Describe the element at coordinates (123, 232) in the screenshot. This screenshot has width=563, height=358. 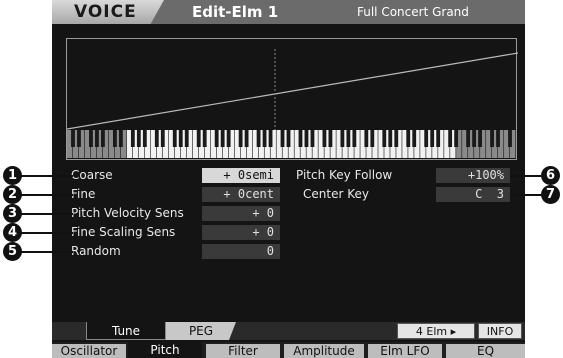
I see `fine-scaling-sens-label: Fine Scaling Sens` at that location.